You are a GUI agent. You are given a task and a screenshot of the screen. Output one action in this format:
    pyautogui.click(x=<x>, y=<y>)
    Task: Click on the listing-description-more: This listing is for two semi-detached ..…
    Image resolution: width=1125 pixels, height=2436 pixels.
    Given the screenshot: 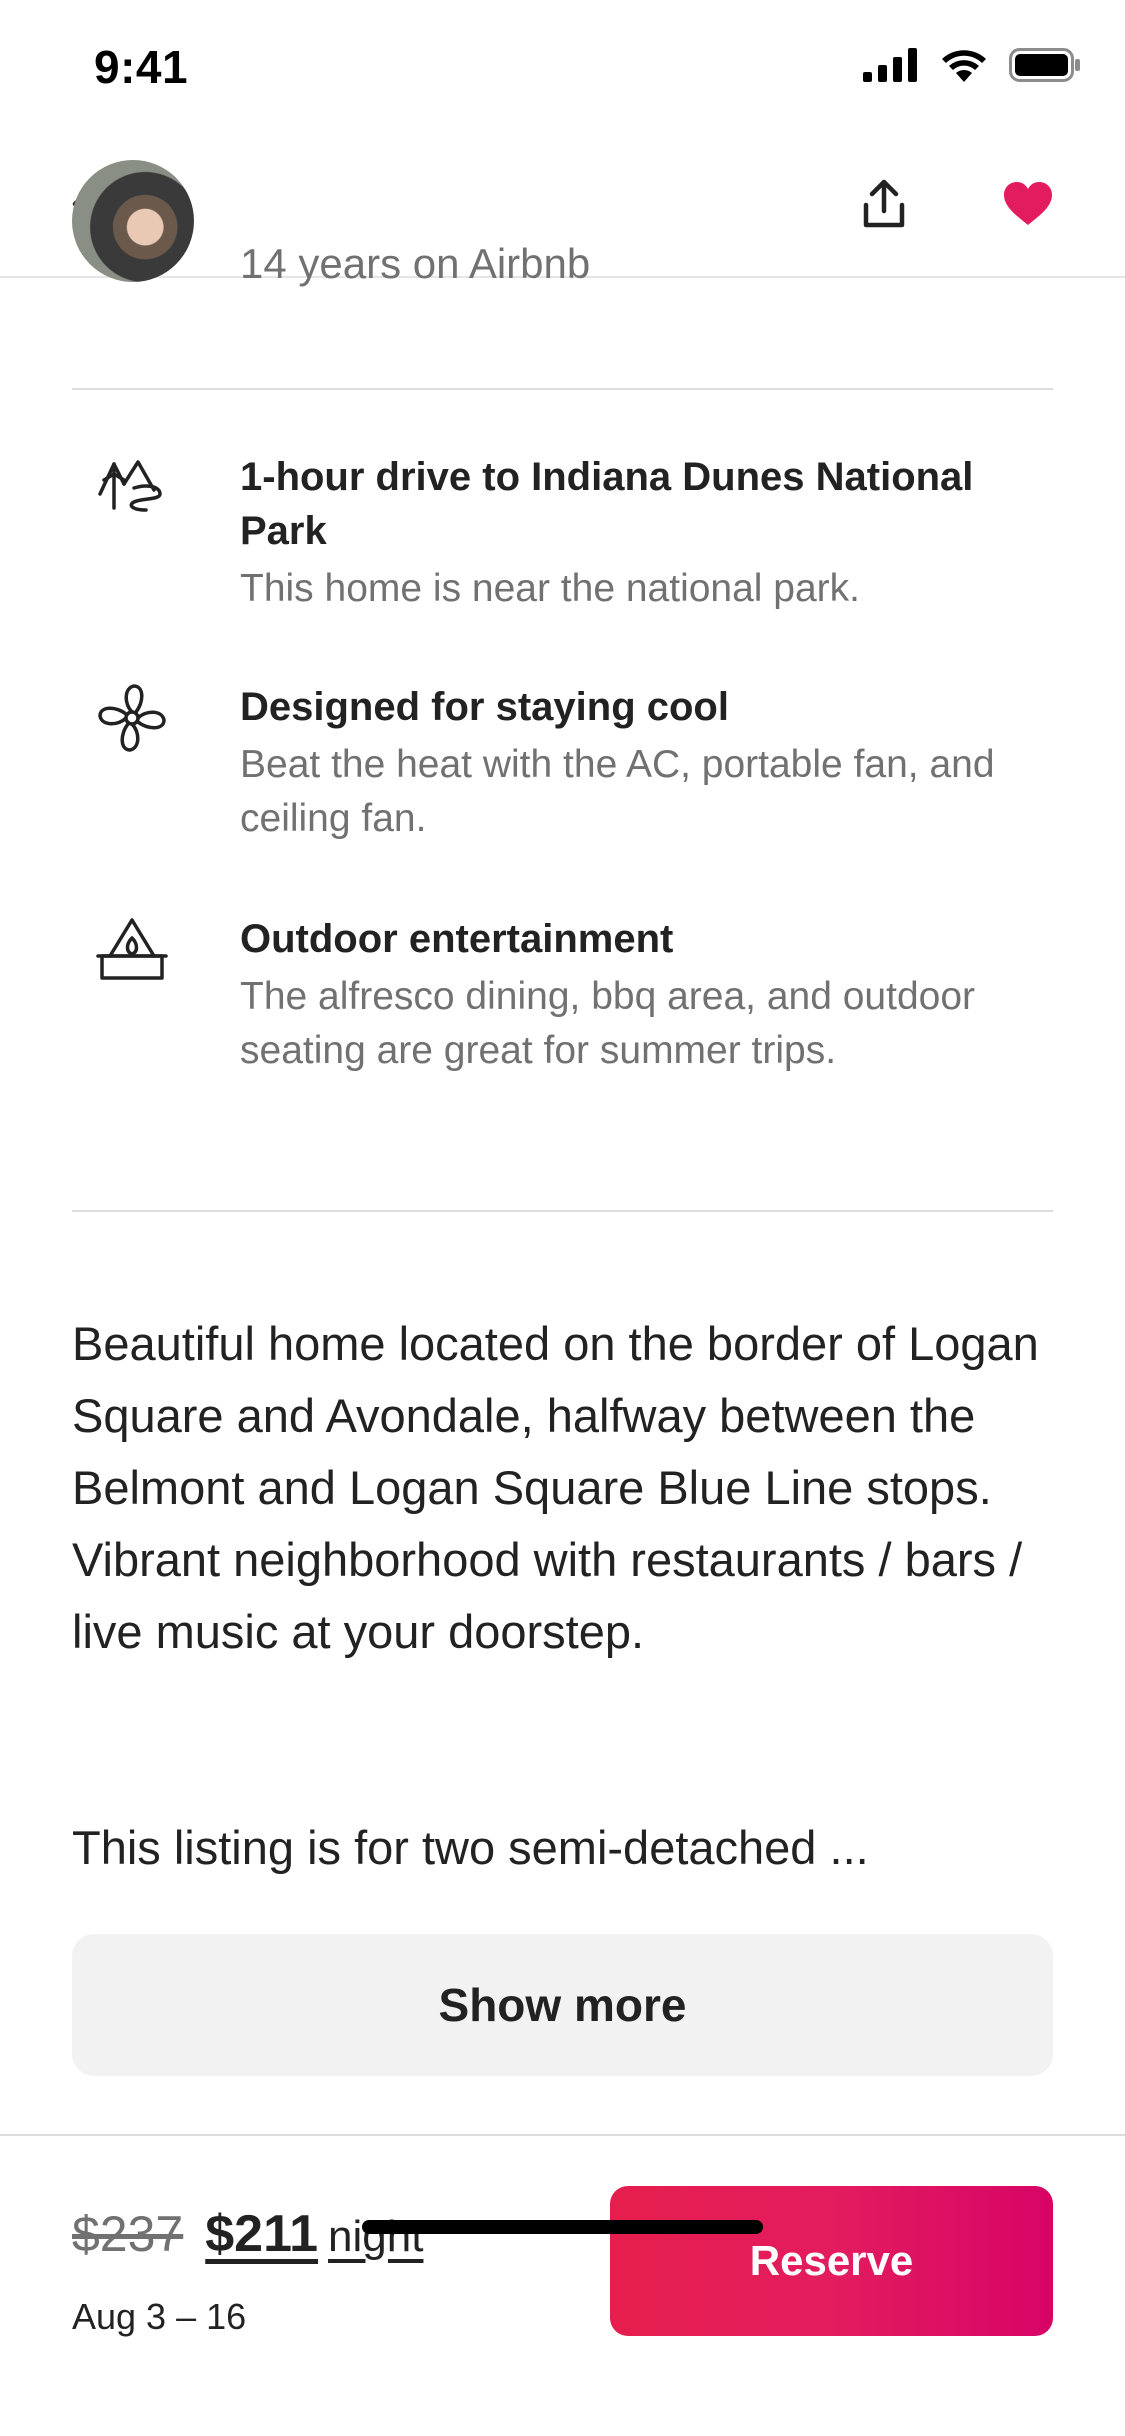 What is the action you would take?
    pyautogui.click(x=470, y=1847)
    